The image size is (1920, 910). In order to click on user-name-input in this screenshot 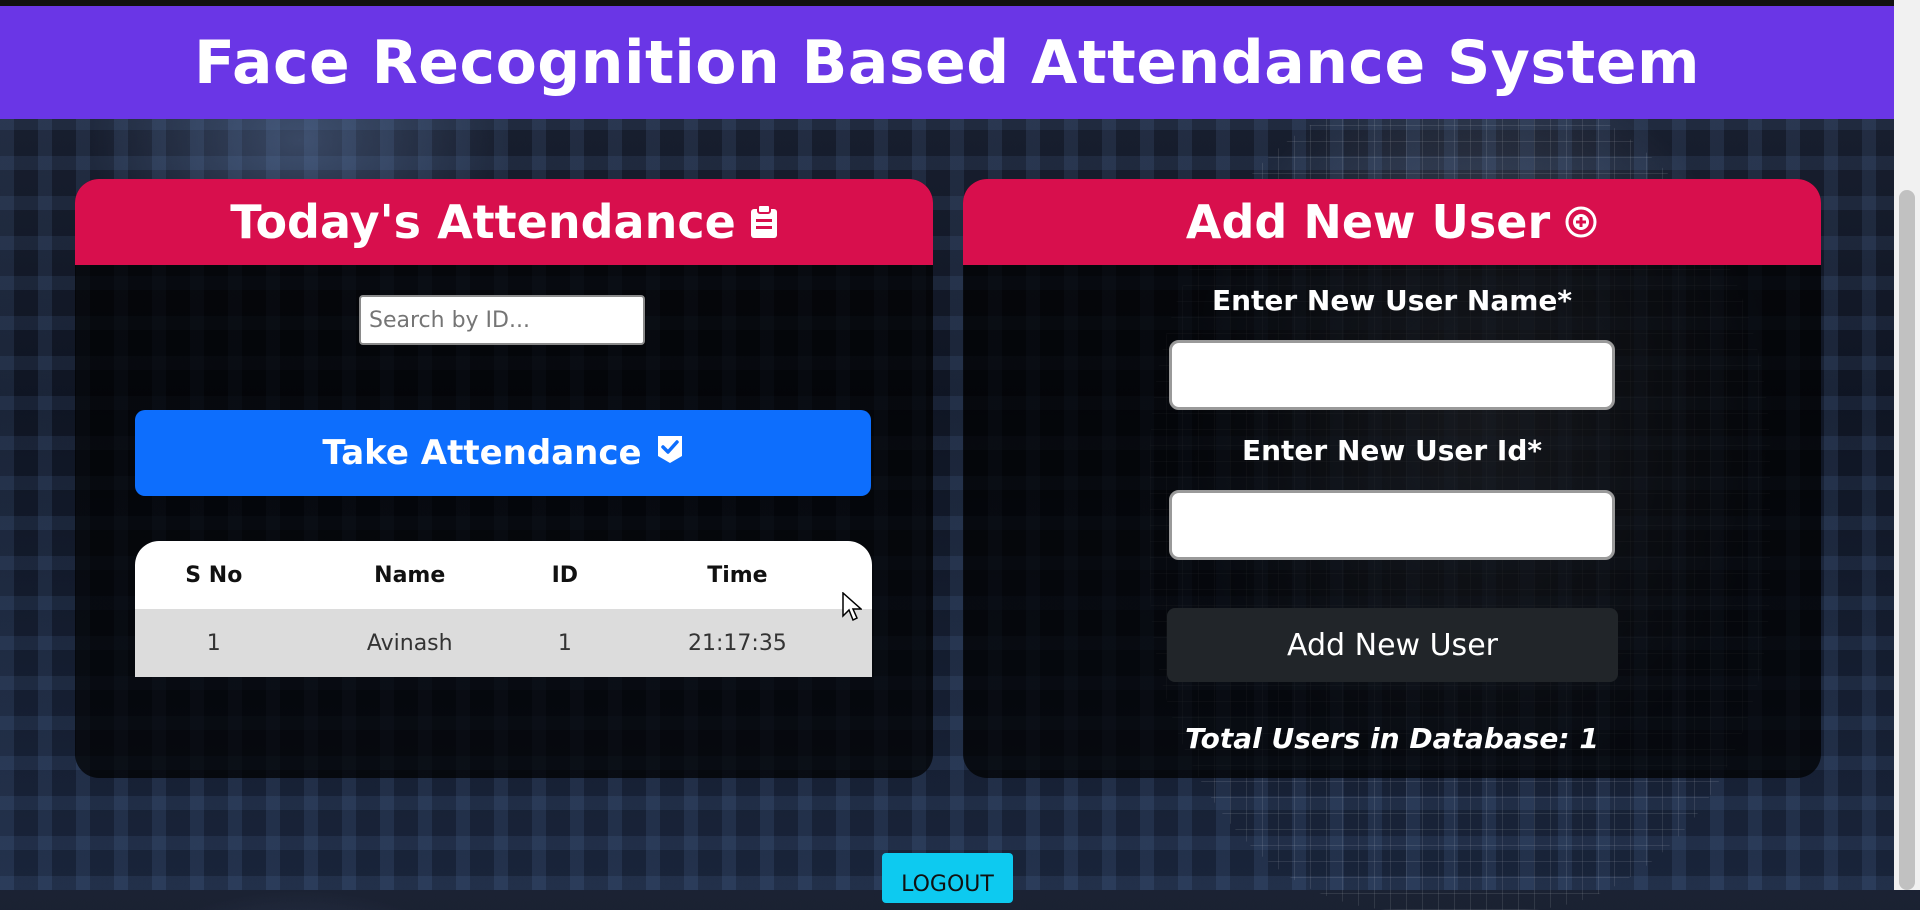, I will do `click(1392, 375)`.